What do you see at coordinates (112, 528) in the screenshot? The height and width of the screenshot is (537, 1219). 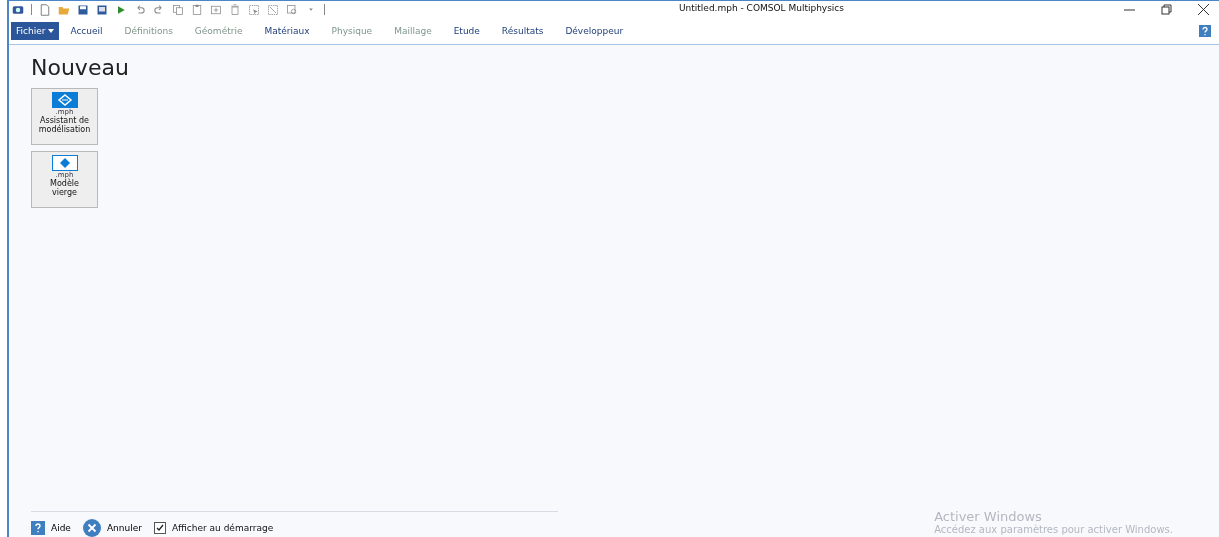 I see `cancel-button: Annuler` at bounding box center [112, 528].